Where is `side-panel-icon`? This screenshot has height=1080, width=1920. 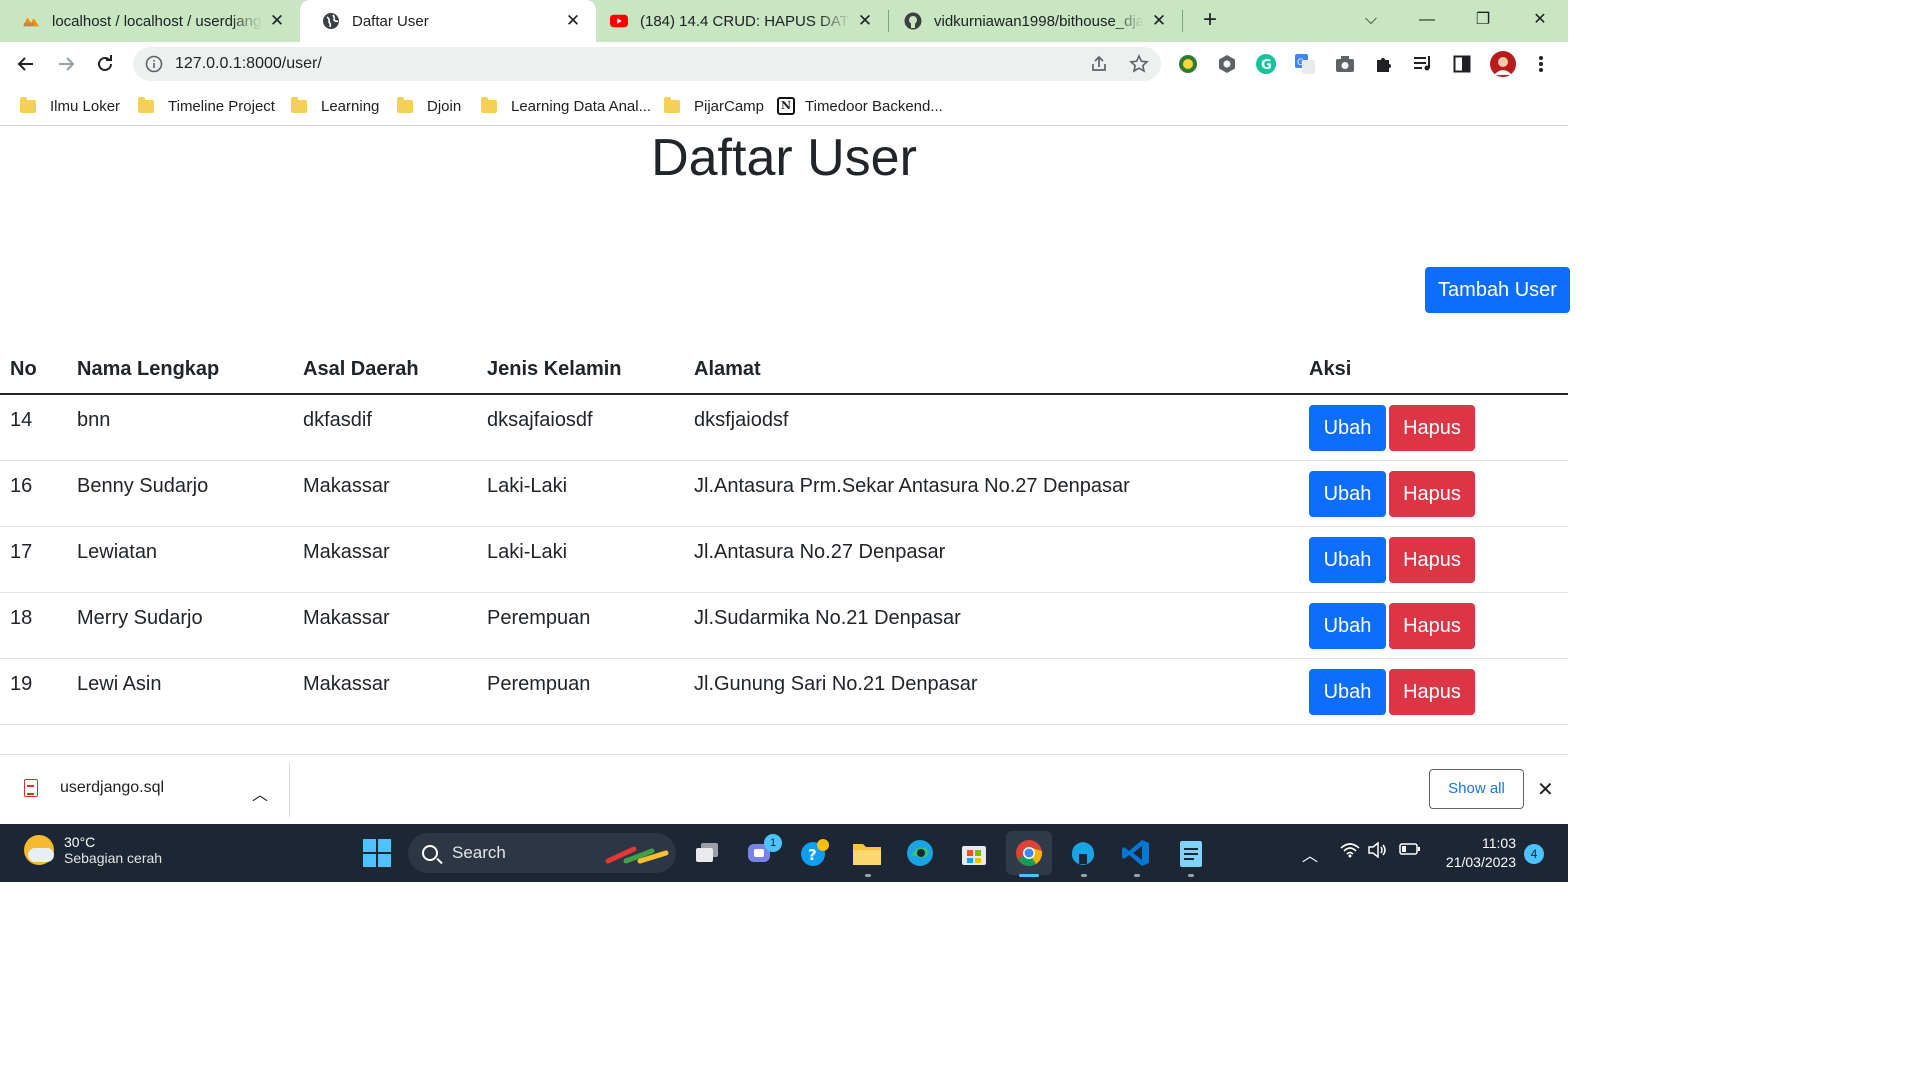 side-panel-icon is located at coordinates (1462, 64).